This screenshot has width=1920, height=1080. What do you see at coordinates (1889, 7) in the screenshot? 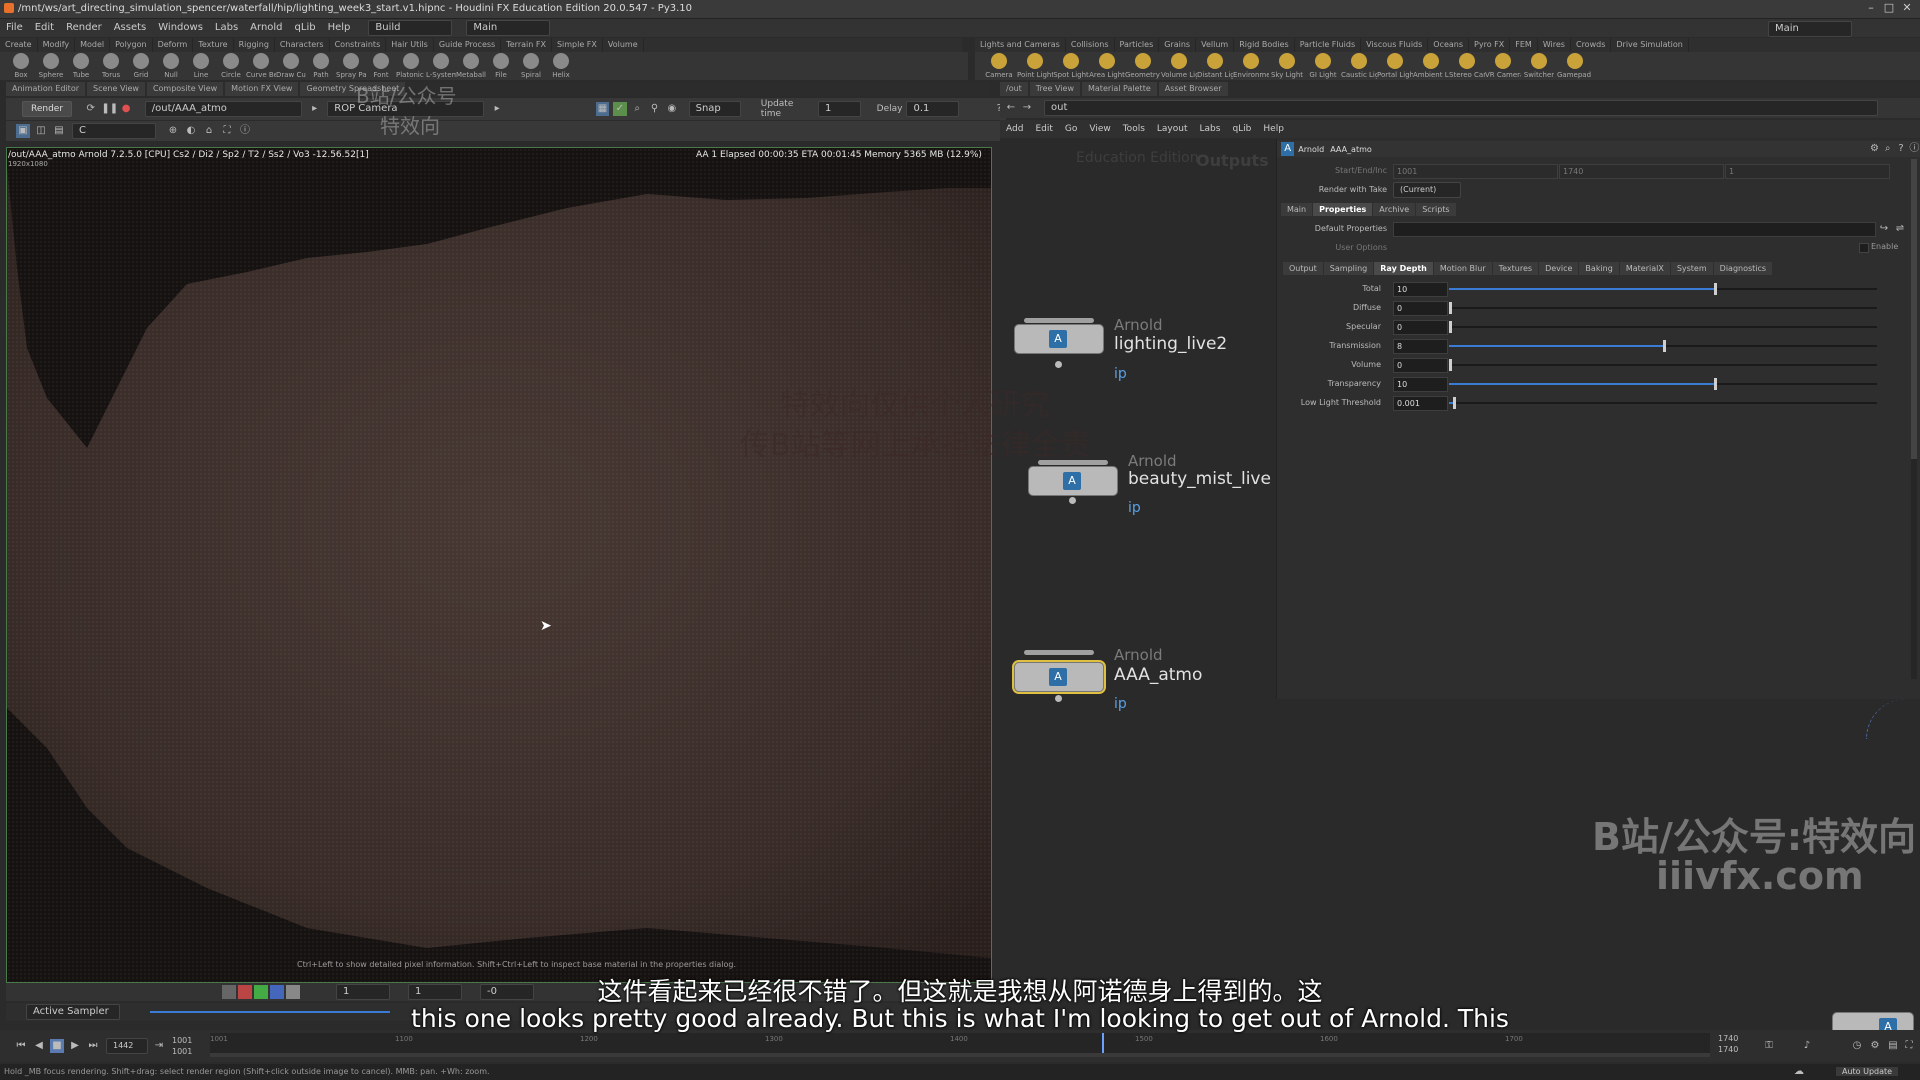
I see `maximize-button: □` at bounding box center [1889, 7].